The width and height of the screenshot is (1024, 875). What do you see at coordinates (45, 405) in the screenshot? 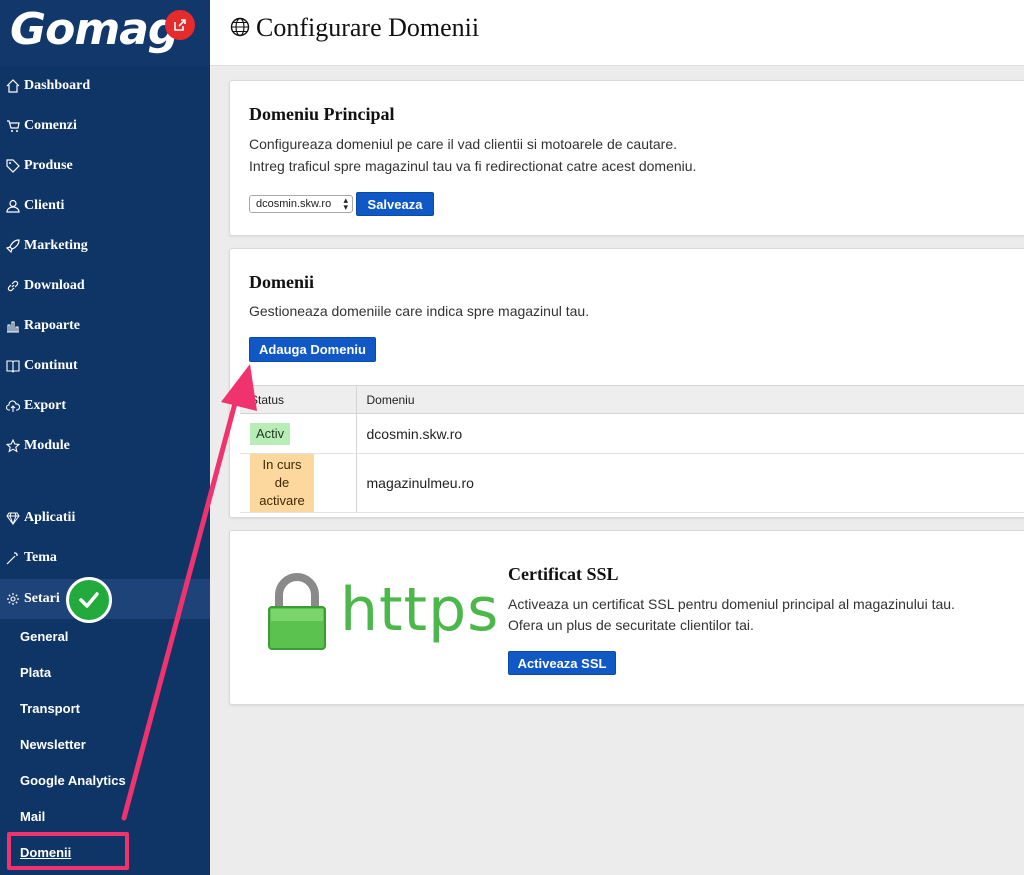
I see `sidebar-item-label: Export` at bounding box center [45, 405].